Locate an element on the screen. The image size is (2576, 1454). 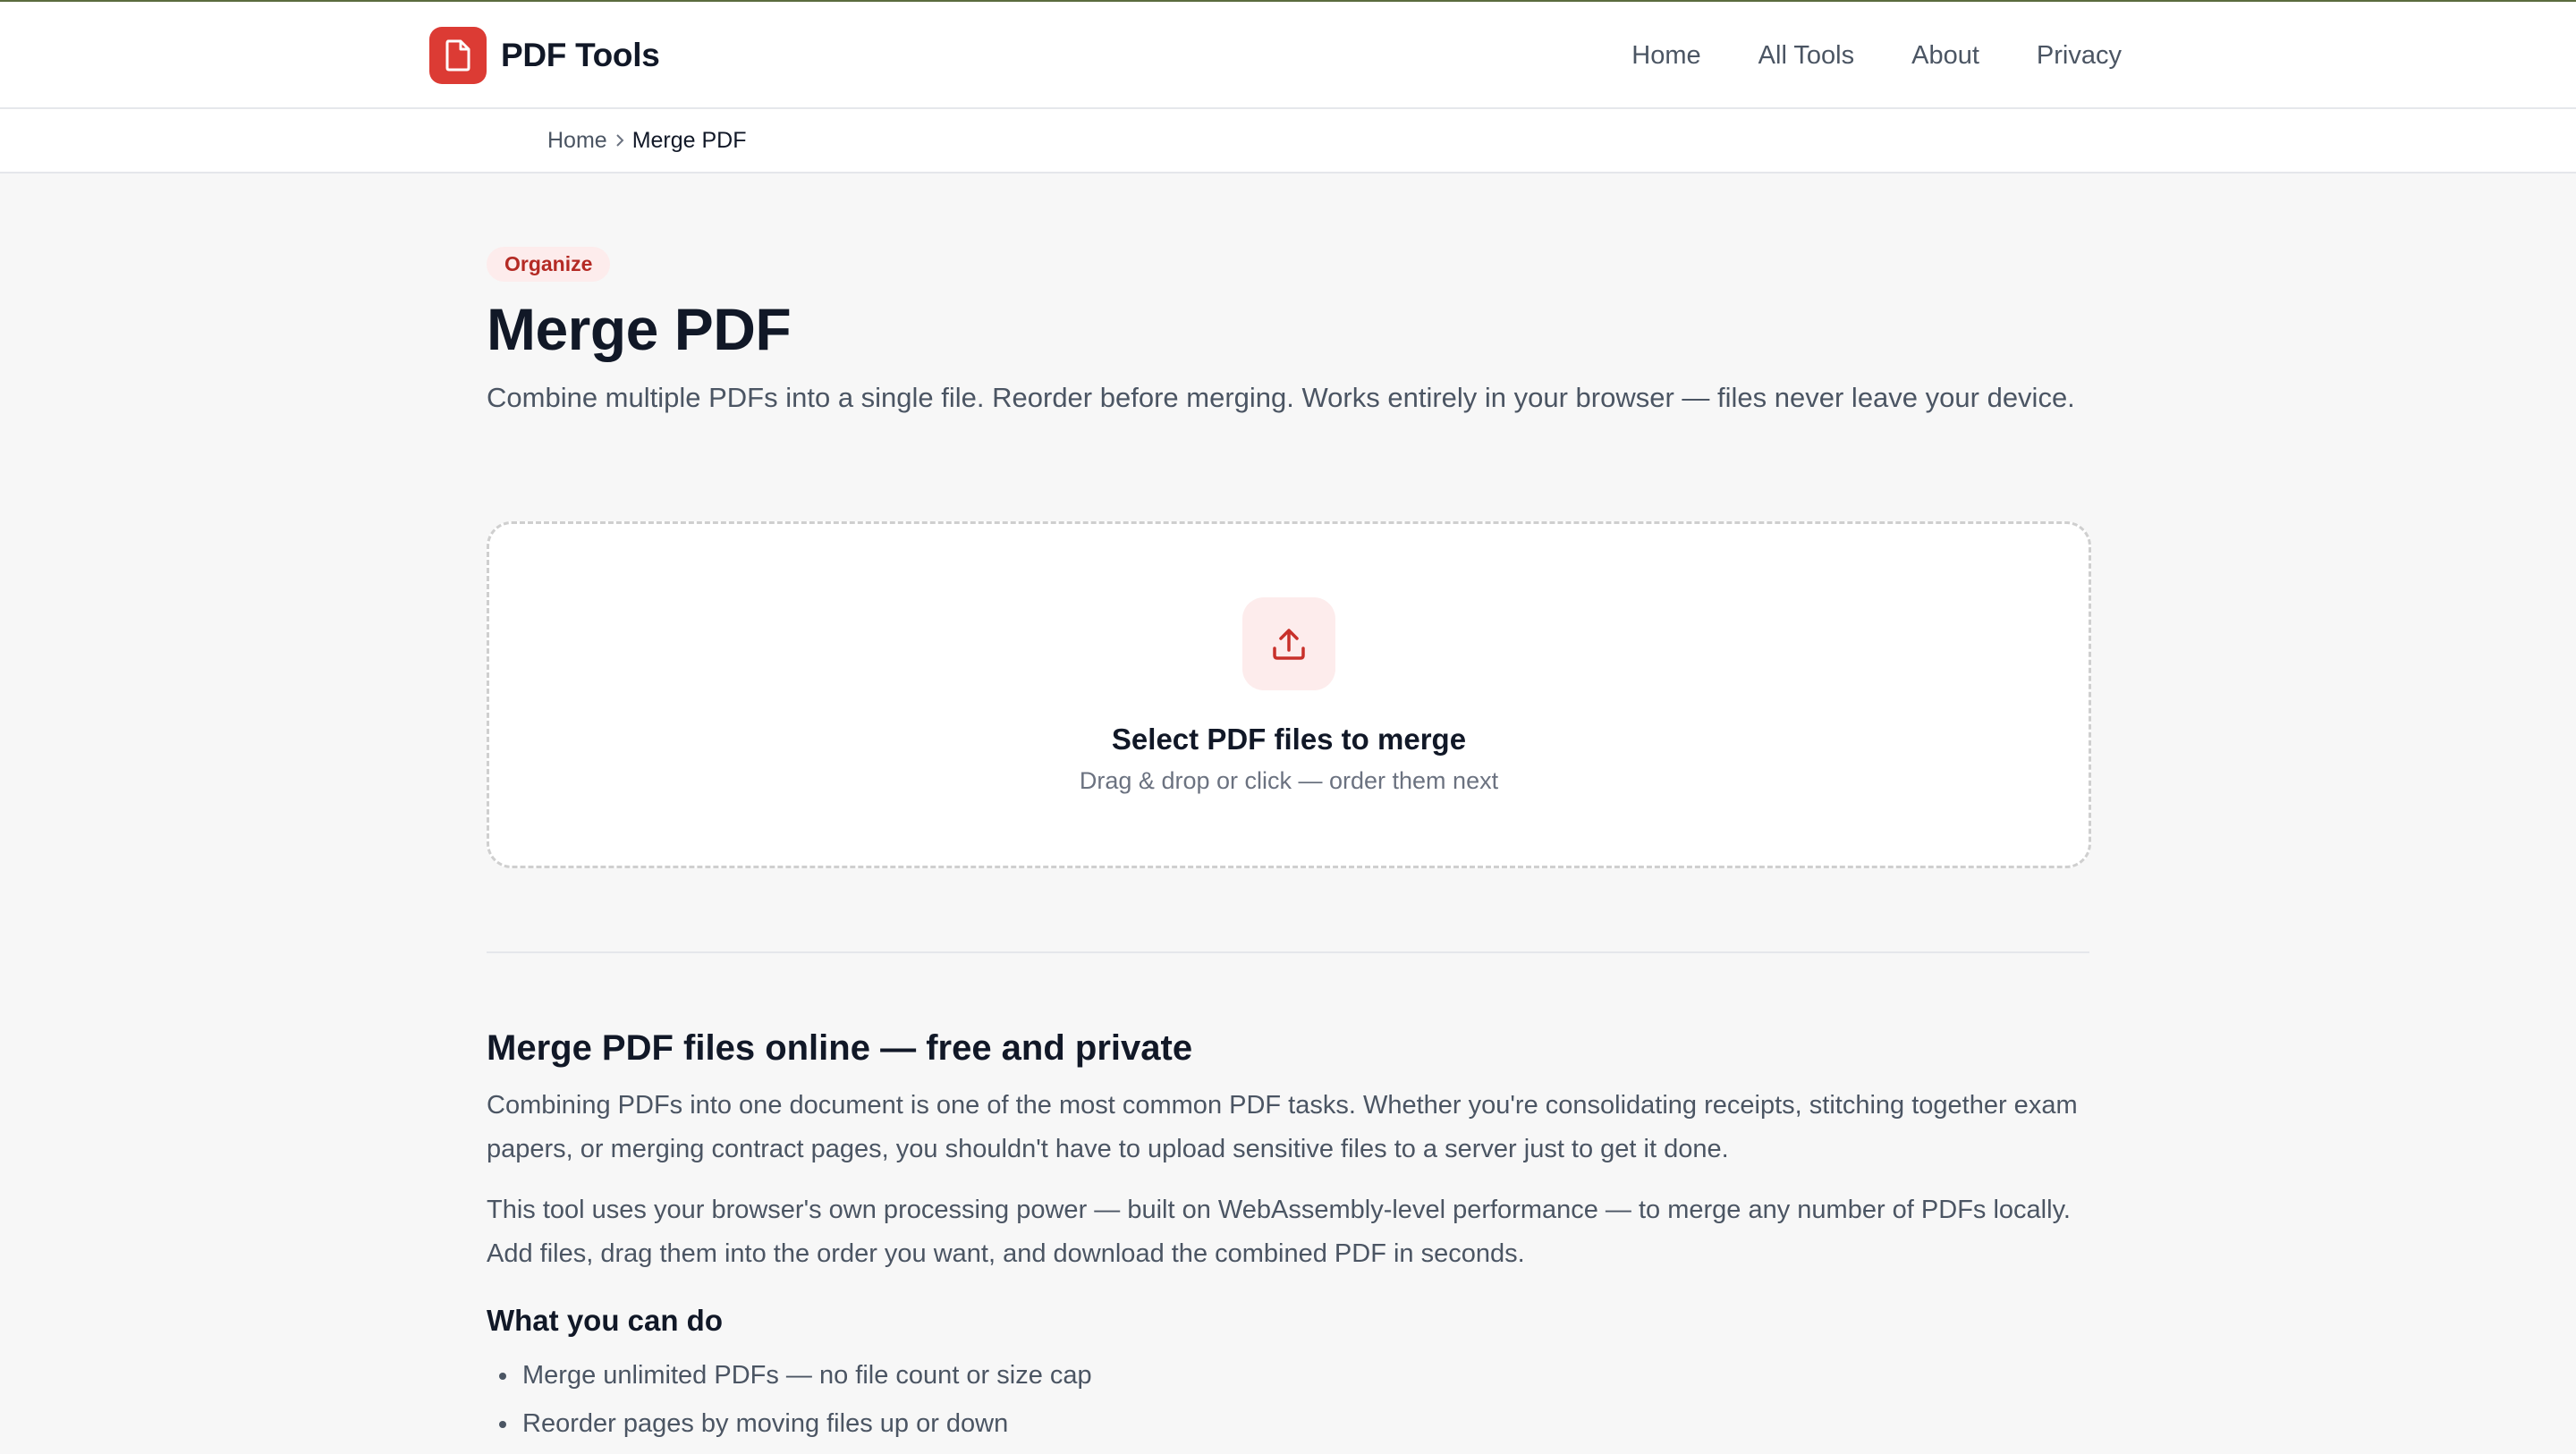
upload-icon is located at coordinates (1288, 643).